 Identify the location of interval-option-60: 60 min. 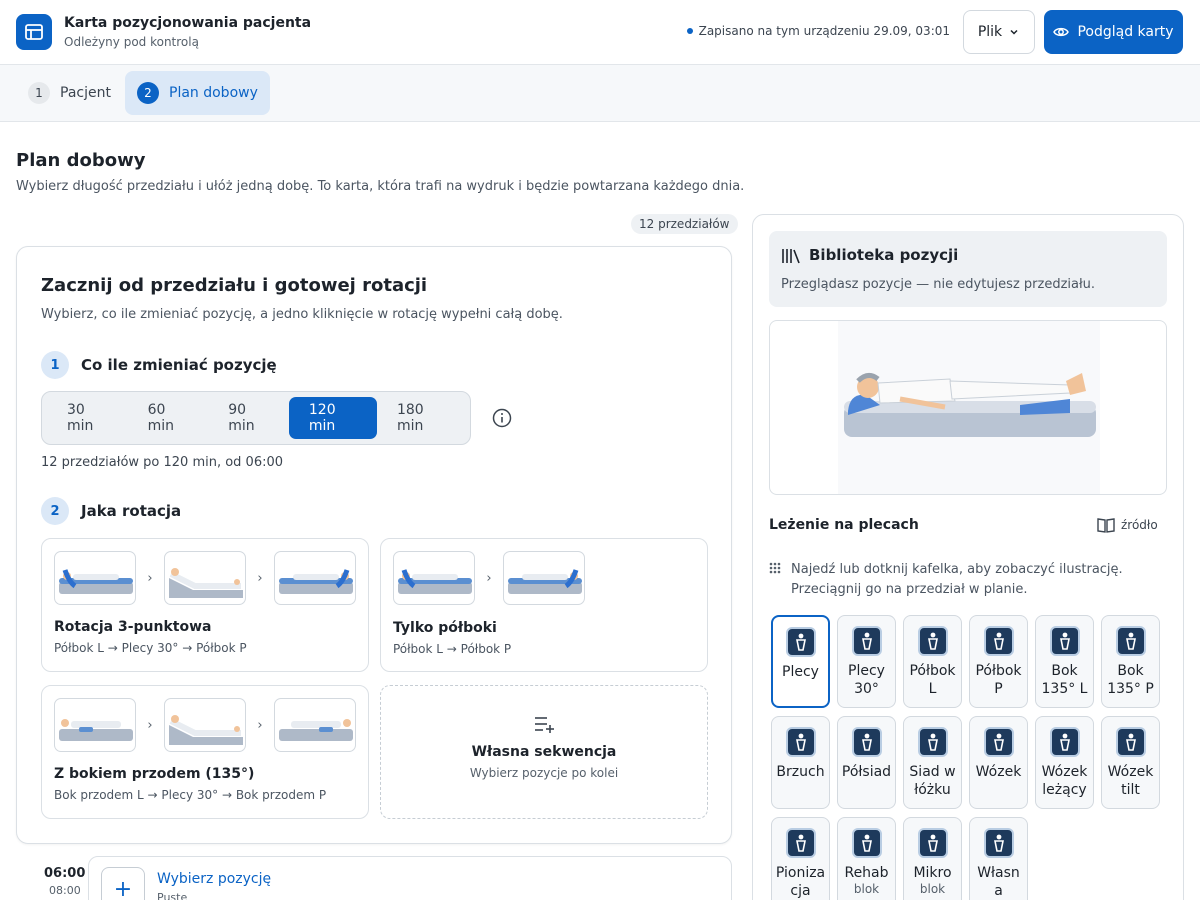
(168, 418).